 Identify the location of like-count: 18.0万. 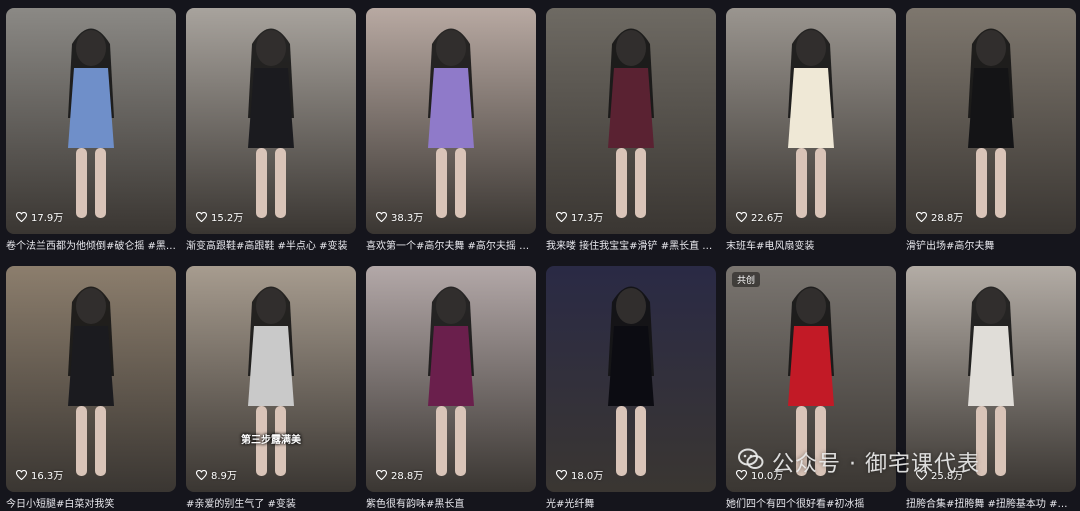
(579, 474).